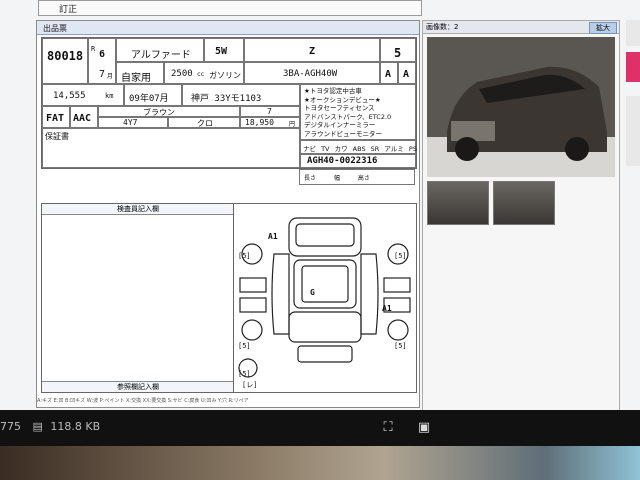 Image resolution: width=640 pixels, height=480 pixels. Describe the element at coordinates (204, 73) in the screenshot. I see `cc-fuel-cell: 2500 cc ガソリン` at that location.